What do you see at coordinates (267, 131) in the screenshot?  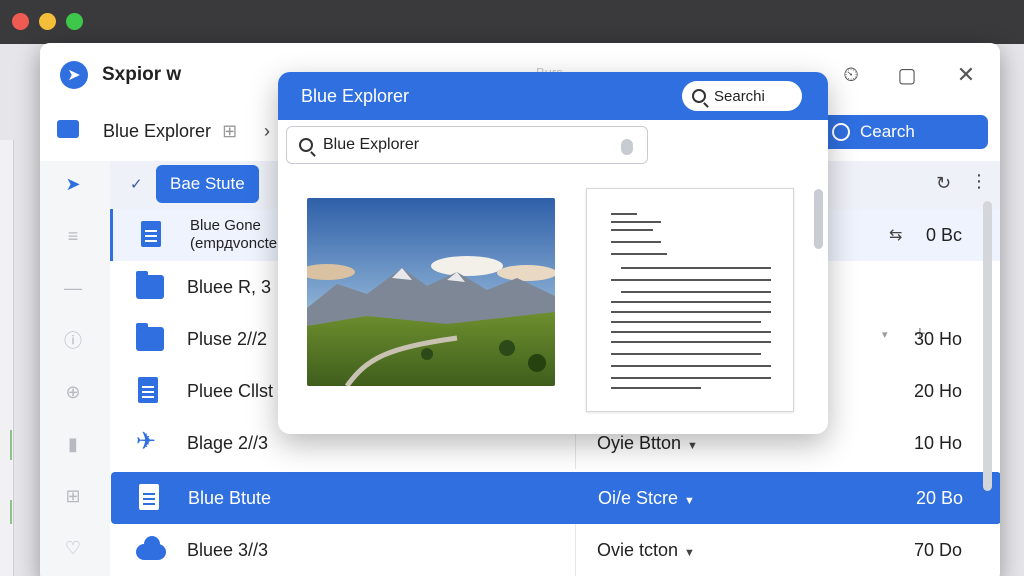 I see `chevron-right-icon: ›` at bounding box center [267, 131].